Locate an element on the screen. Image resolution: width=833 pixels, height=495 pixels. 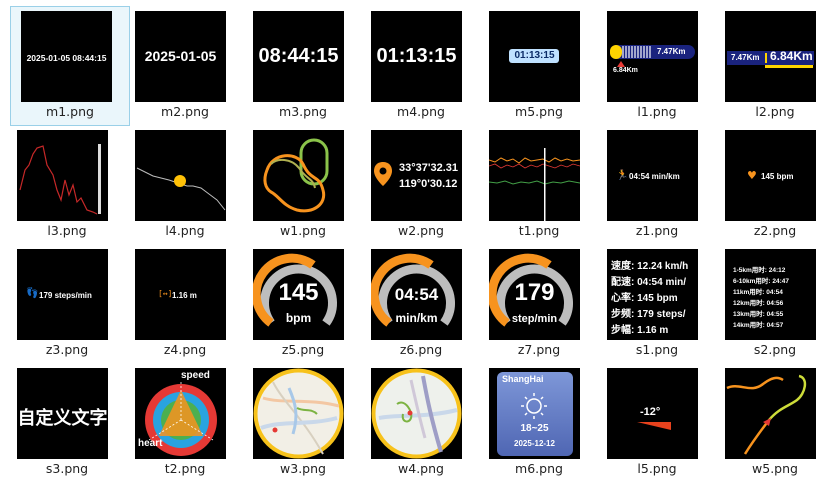
m4-duration: 01:13:15 is located at coordinates (416, 56).